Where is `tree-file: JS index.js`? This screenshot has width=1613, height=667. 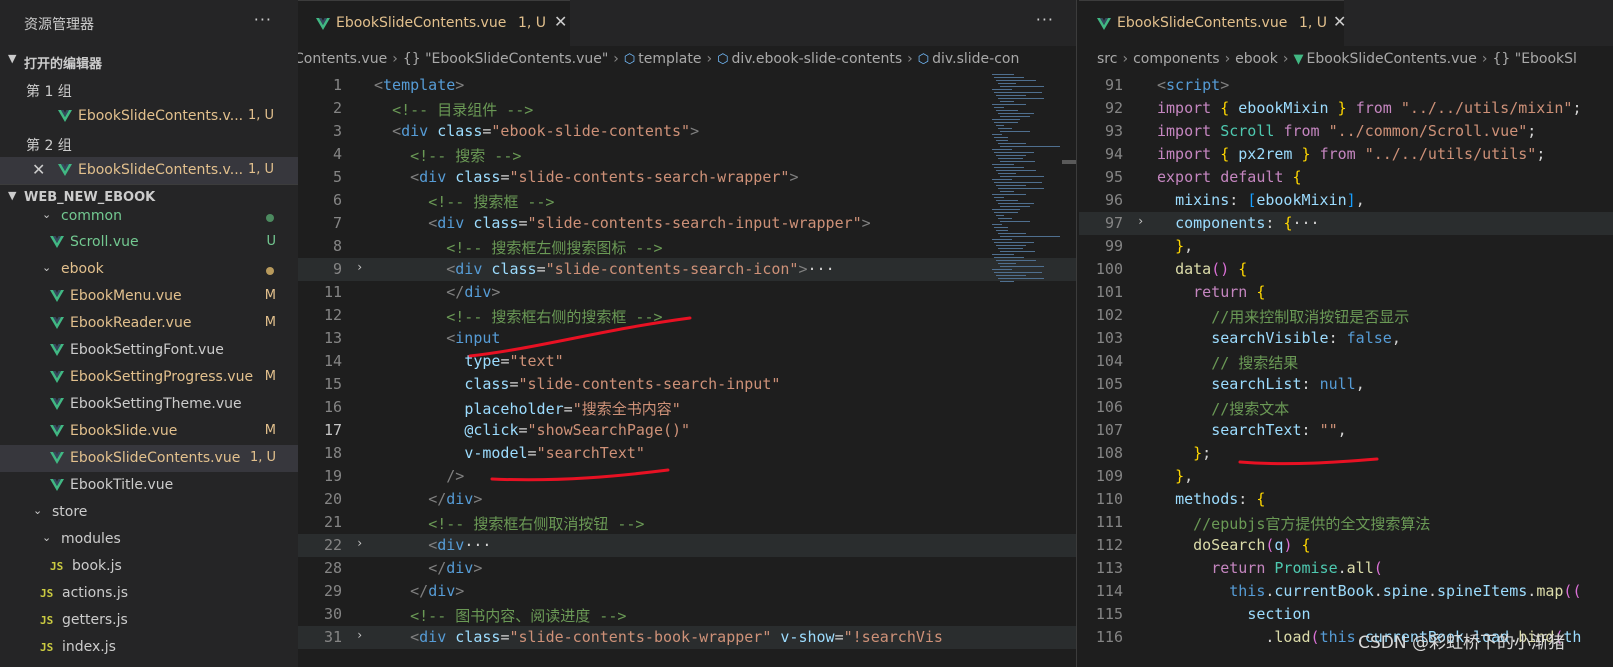 tree-file: JS index.js is located at coordinates (149, 647).